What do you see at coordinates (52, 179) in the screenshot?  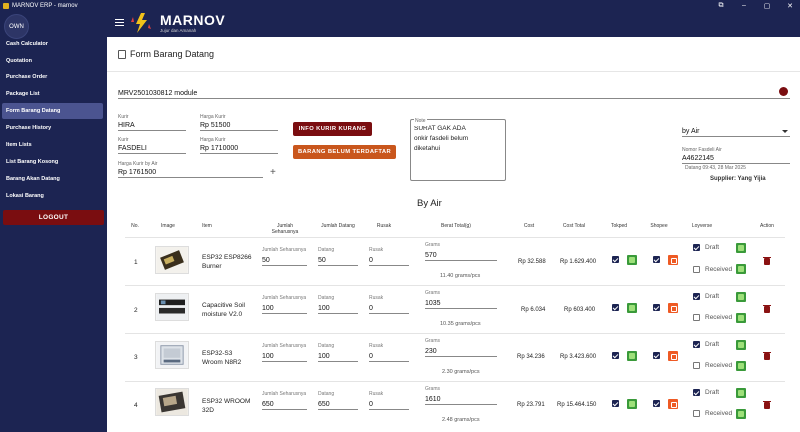 I see `sidebar-item-barang-akan-datang: Barang Akan Datang` at bounding box center [52, 179].